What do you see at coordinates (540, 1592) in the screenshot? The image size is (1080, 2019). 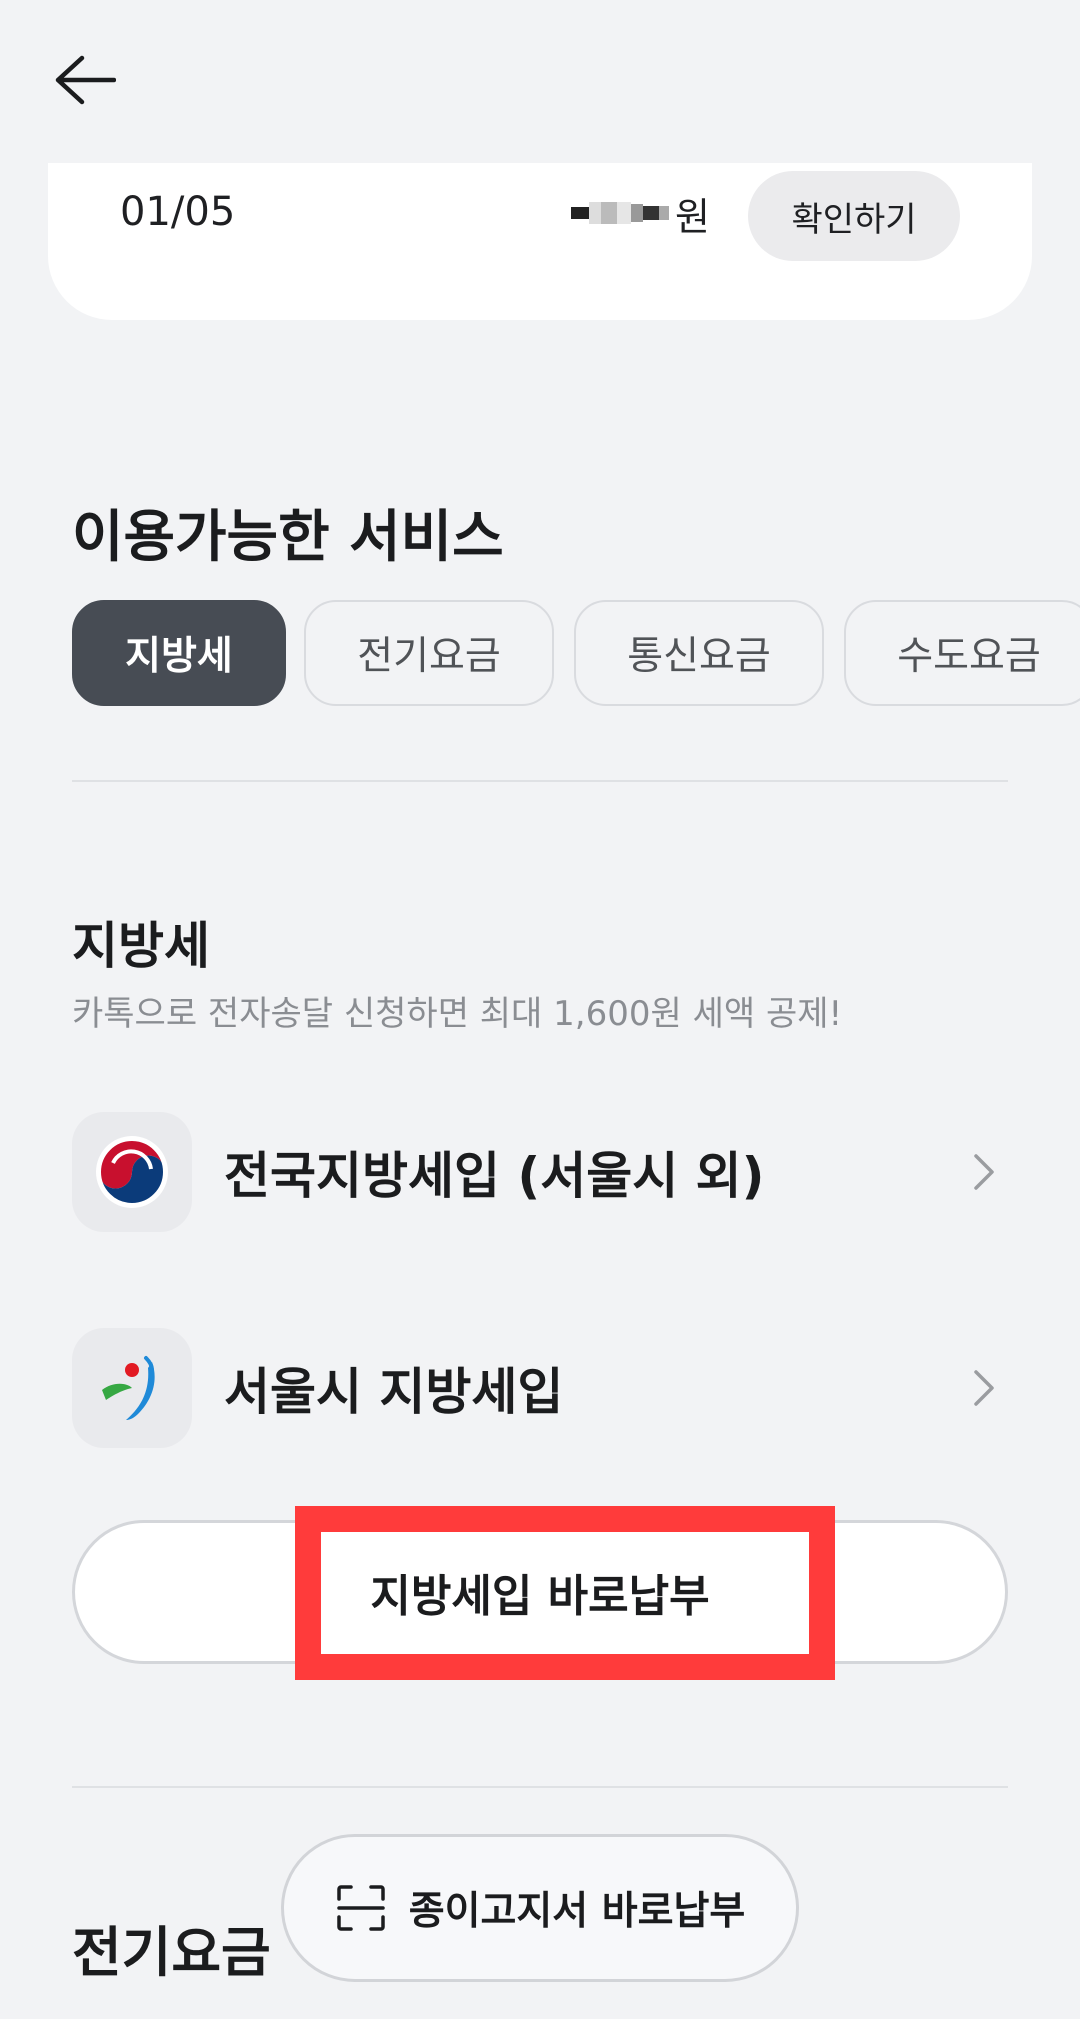 I see `local-tax-pay-now-button: 지방세입 바로납부` at bounding box center [540, 1592].